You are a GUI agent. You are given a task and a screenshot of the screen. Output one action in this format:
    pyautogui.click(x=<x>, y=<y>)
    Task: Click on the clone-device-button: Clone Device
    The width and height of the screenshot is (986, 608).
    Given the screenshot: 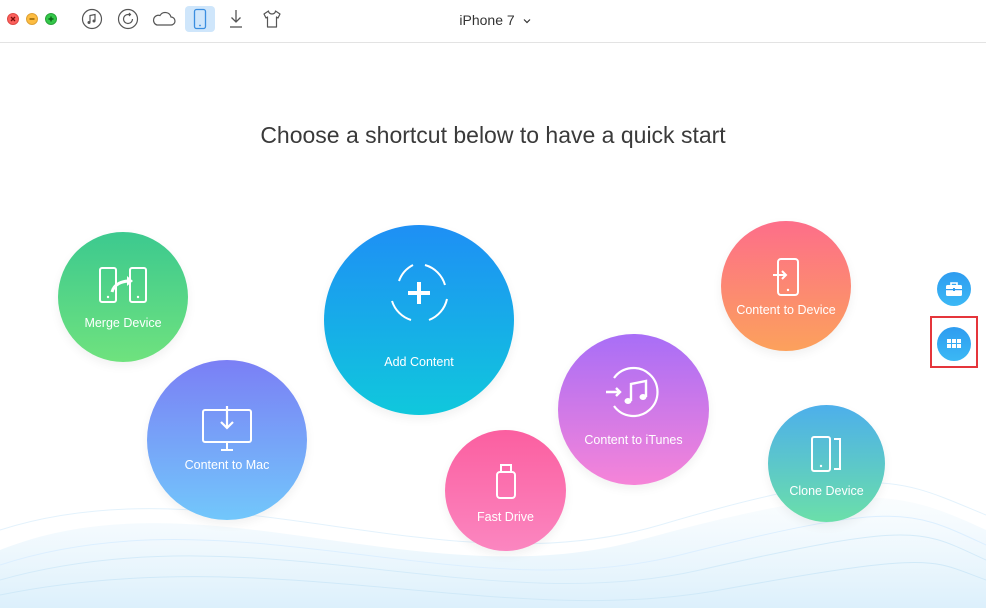 What is the action you would take?
    pyautogui.click(x=826, y=463)
    